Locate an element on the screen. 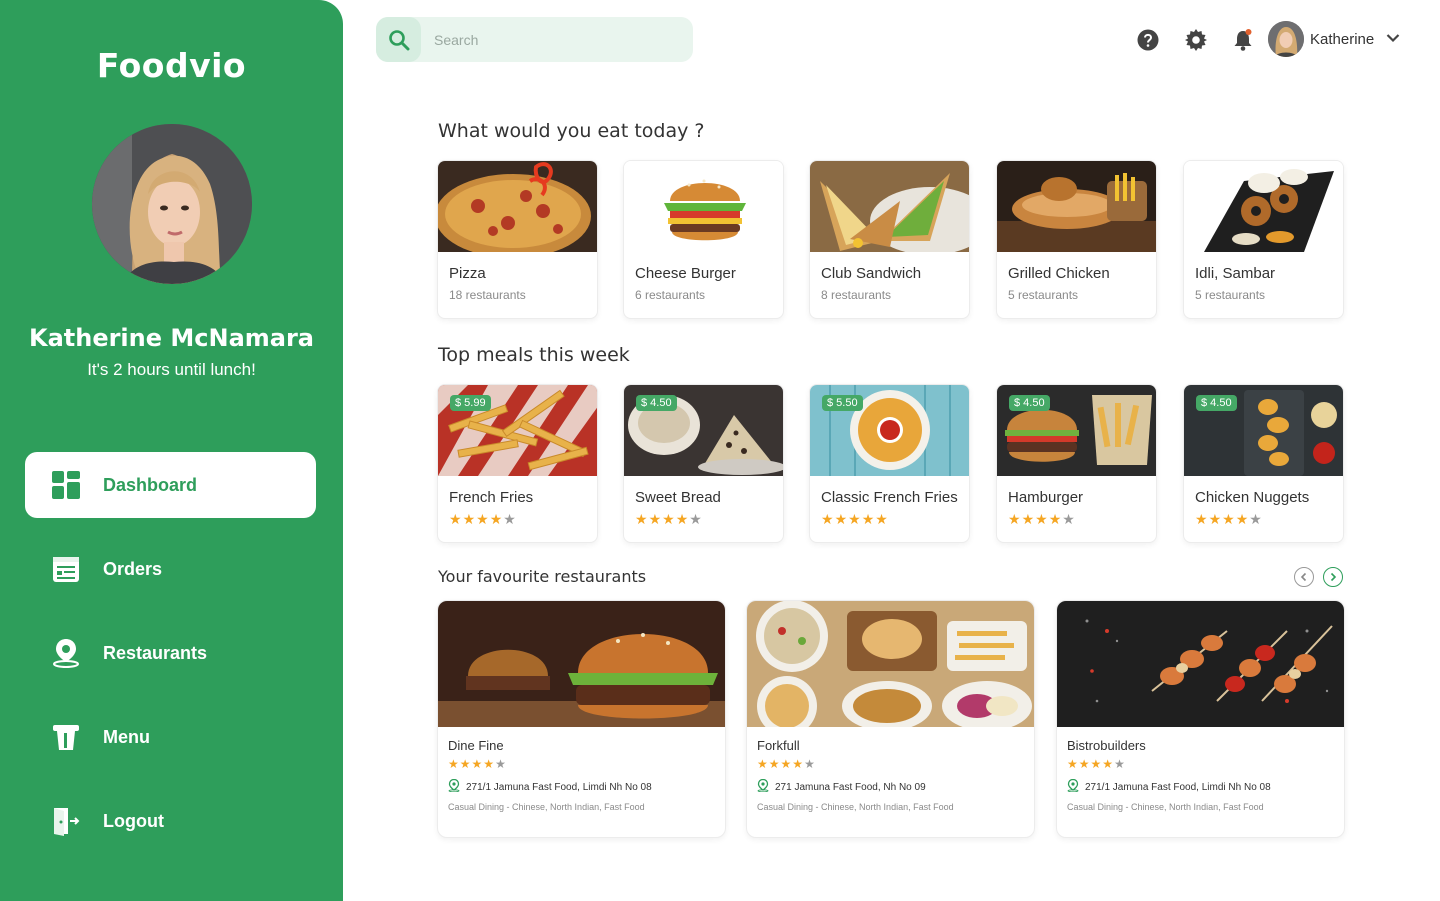 This screenshot has width=1440, height=901. meal-name: Hamburger is located at coordinates (1046, 497).